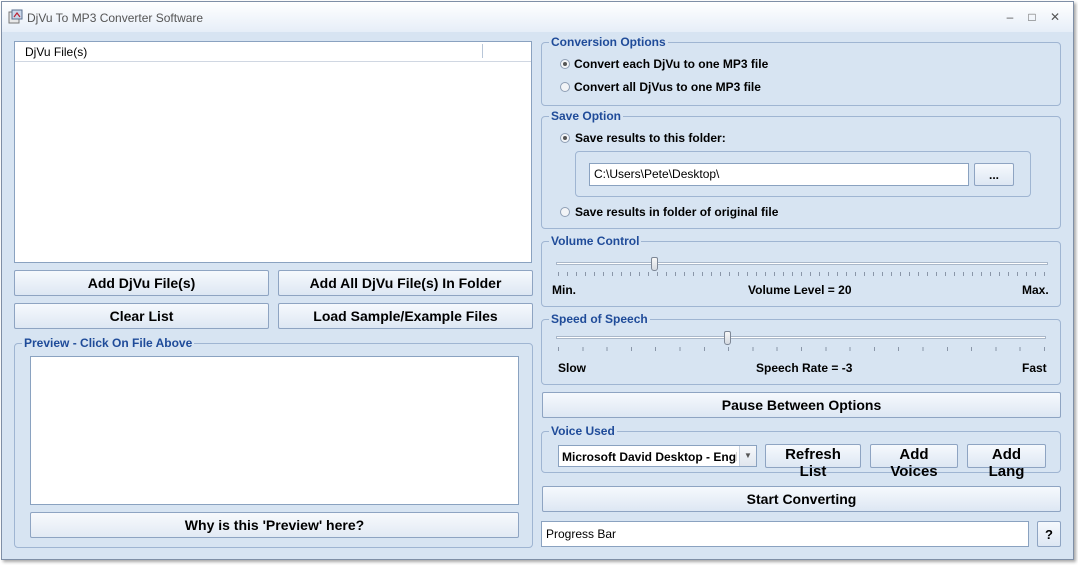  I want to click on folder-path-field: C:\Users\Pete\Desktop\, so click(779, 174).